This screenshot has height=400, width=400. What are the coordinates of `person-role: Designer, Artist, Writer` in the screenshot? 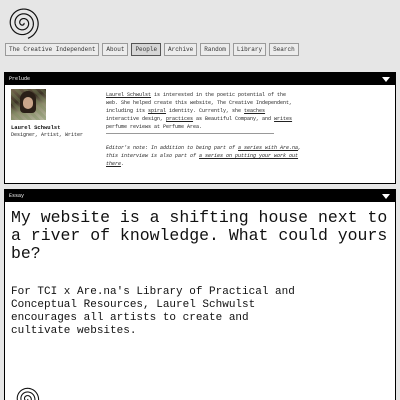 It's located at (47, 135).